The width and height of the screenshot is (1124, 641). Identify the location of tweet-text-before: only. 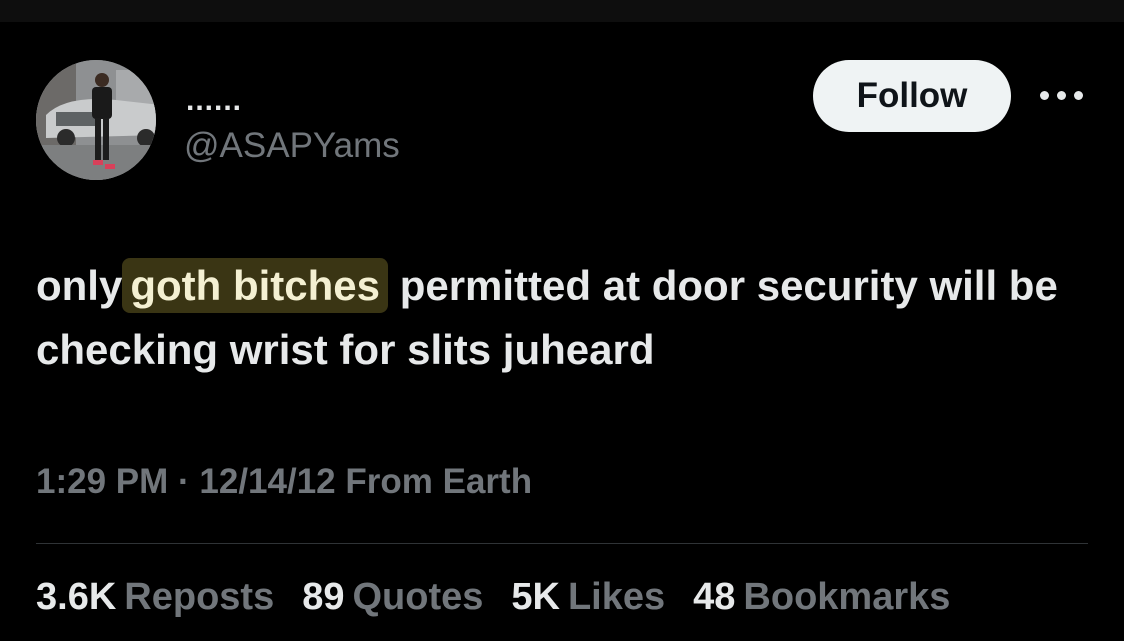
(79, 285).